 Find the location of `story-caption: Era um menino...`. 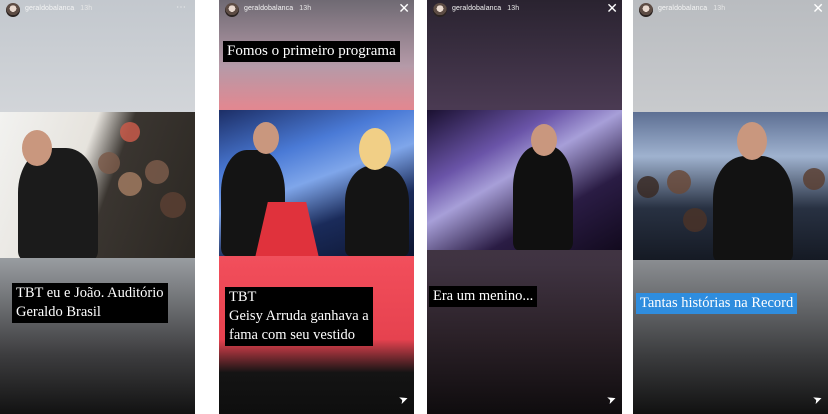

story-caption: Era um menino... is located at coordinates (483, 296).